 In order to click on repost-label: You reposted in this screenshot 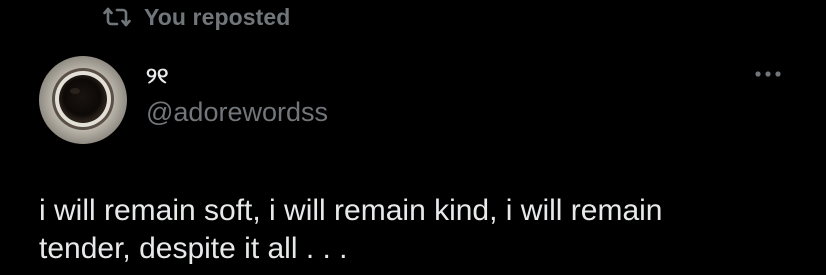, I will do `click(217, 16)`.